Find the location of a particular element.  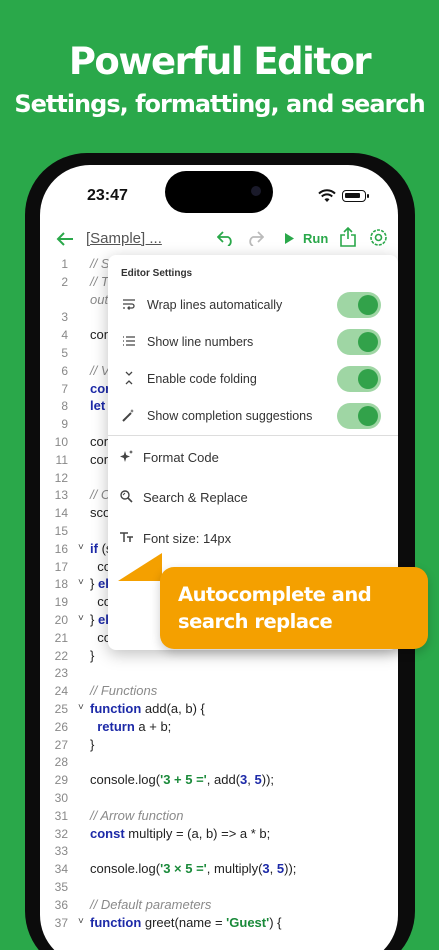

code-line: out is located at coordinates (99, 299).